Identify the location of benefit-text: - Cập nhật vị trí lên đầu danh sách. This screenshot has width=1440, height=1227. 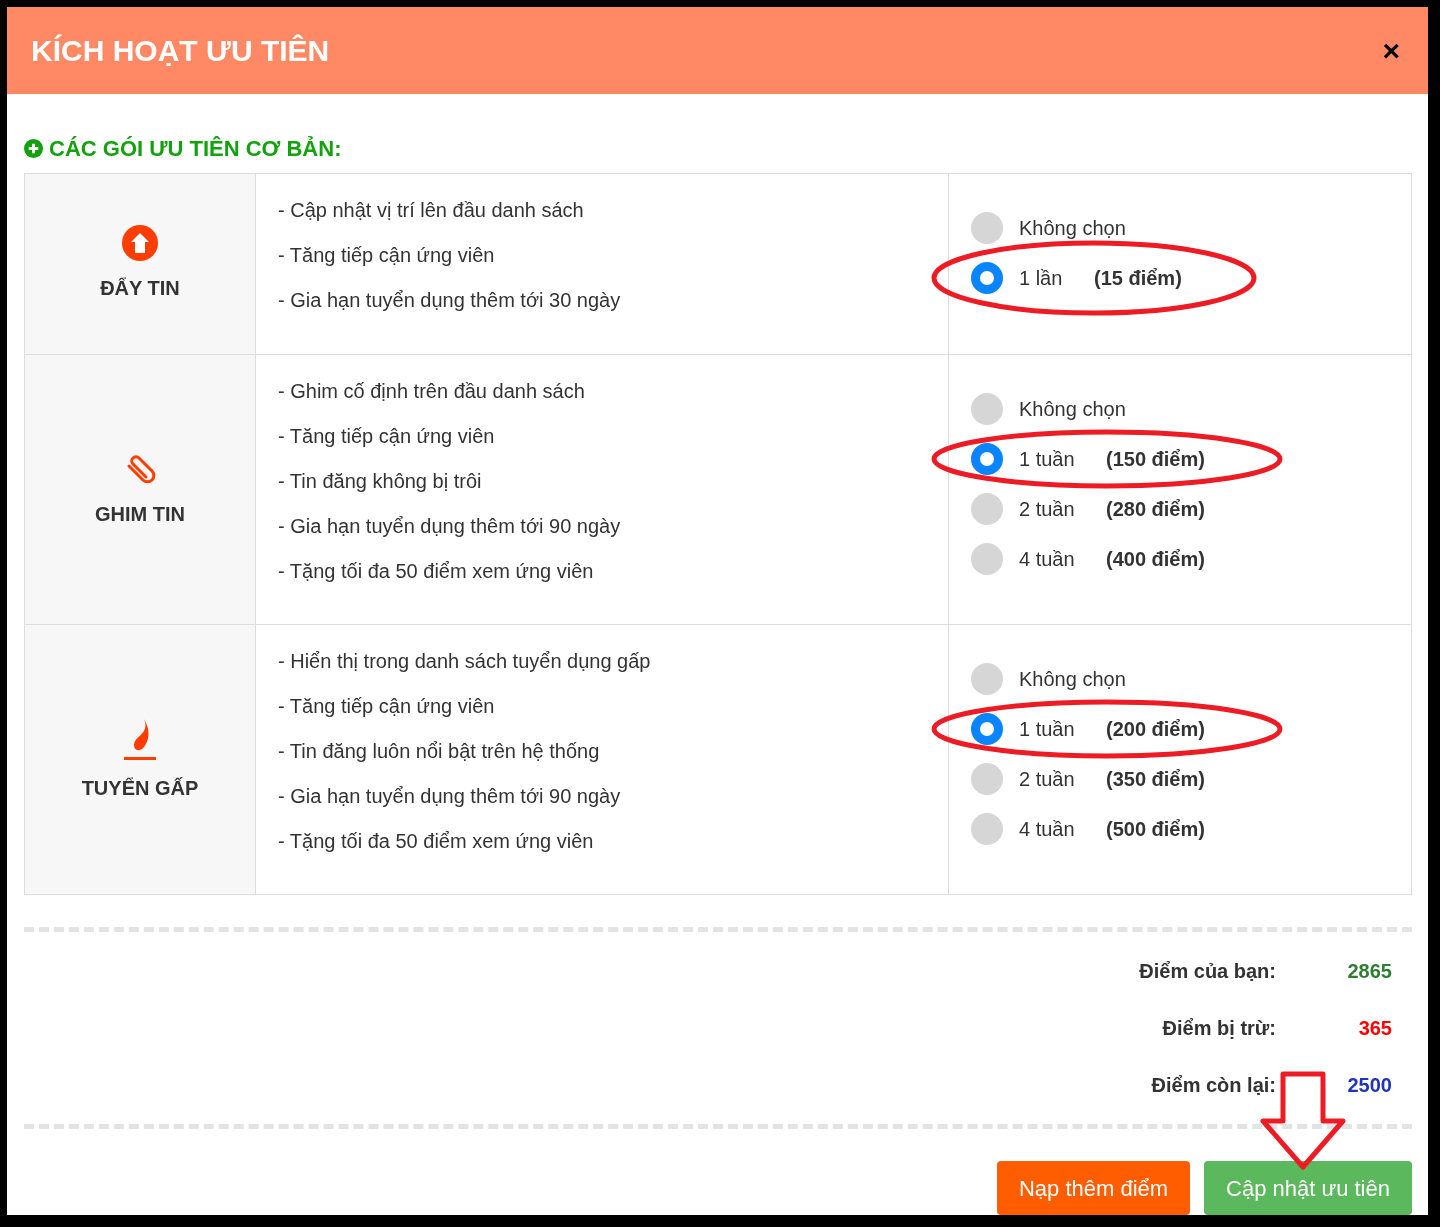
(431, 210).